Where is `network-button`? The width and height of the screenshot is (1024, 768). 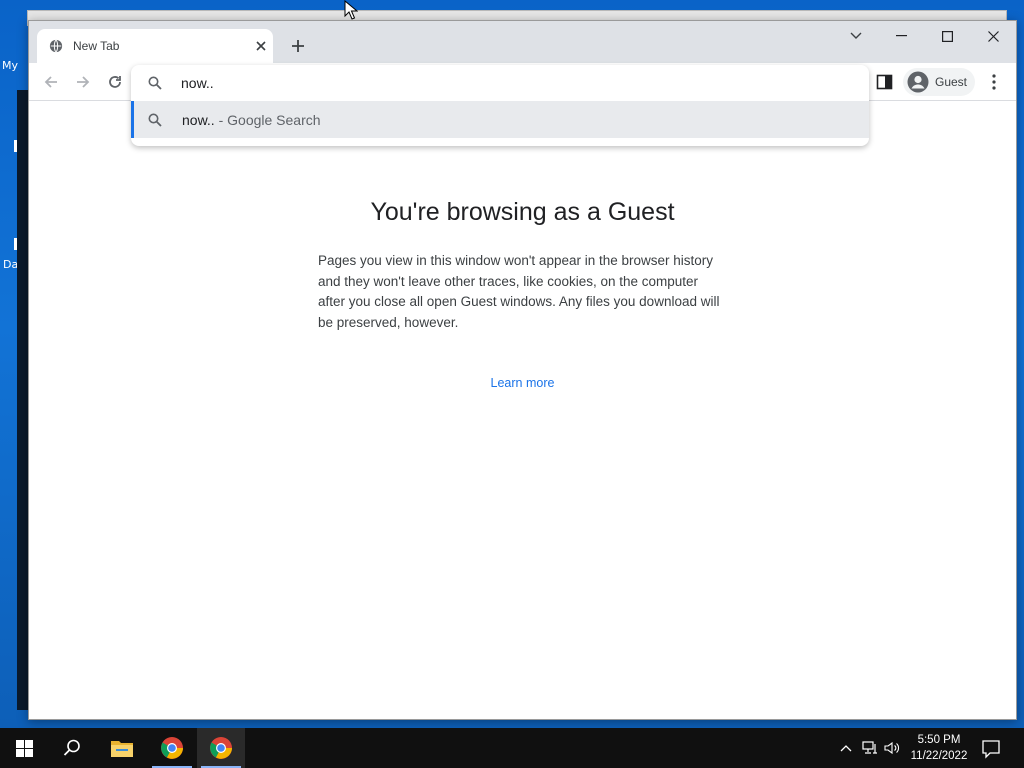 network-button is located at coordinates (870, 748).